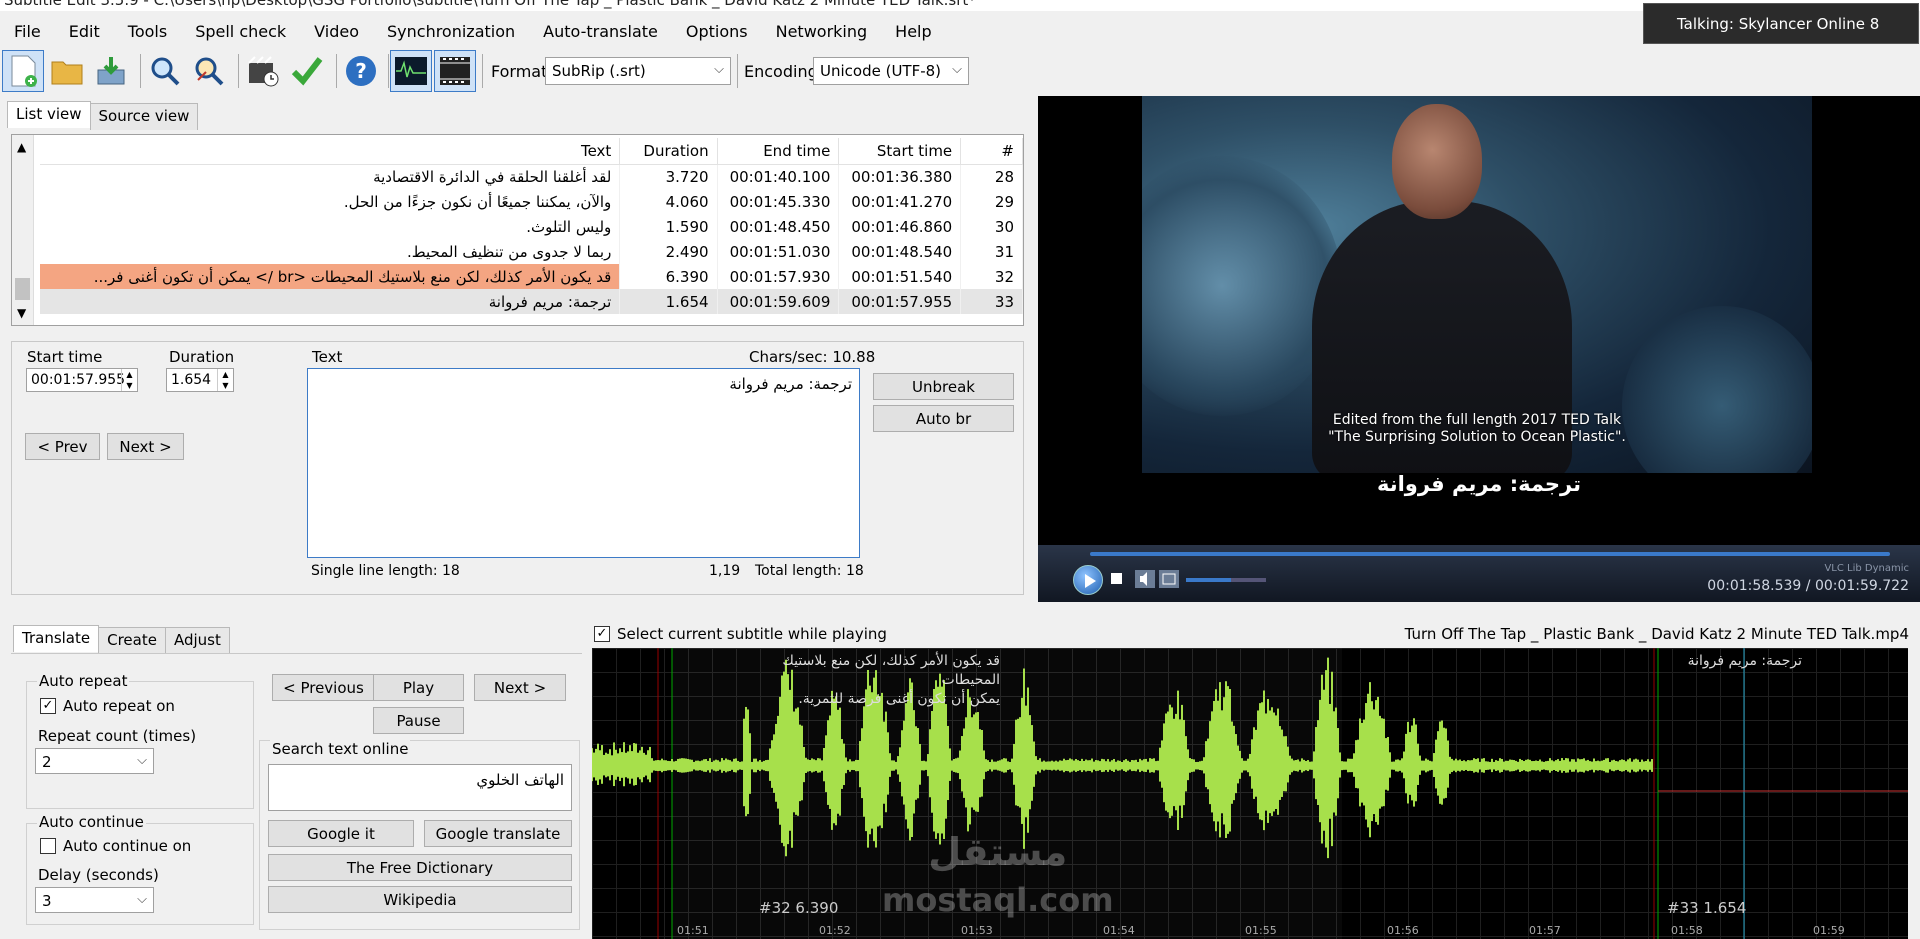  Describe the element at coordinates (56, 638) in the screenshot. I see `tab-translate: Translate` at that location.